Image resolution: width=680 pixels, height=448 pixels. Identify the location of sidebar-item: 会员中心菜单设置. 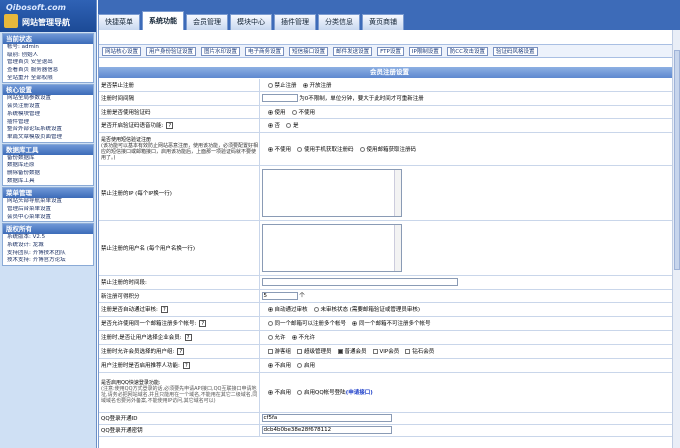
(48, 218).